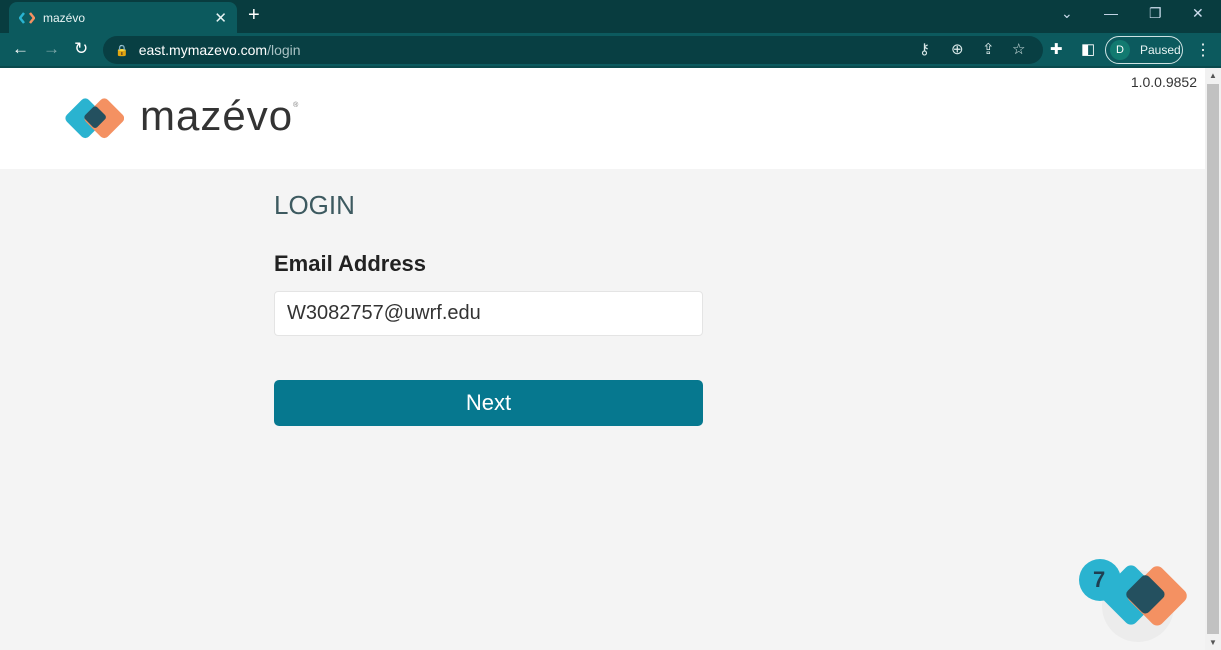 Image resolution: width=1221 pixels, height=650 pixels. Describe the element at coordinates (64, 17) in the screenshot. I see `tab-title: mazévo` at that location.